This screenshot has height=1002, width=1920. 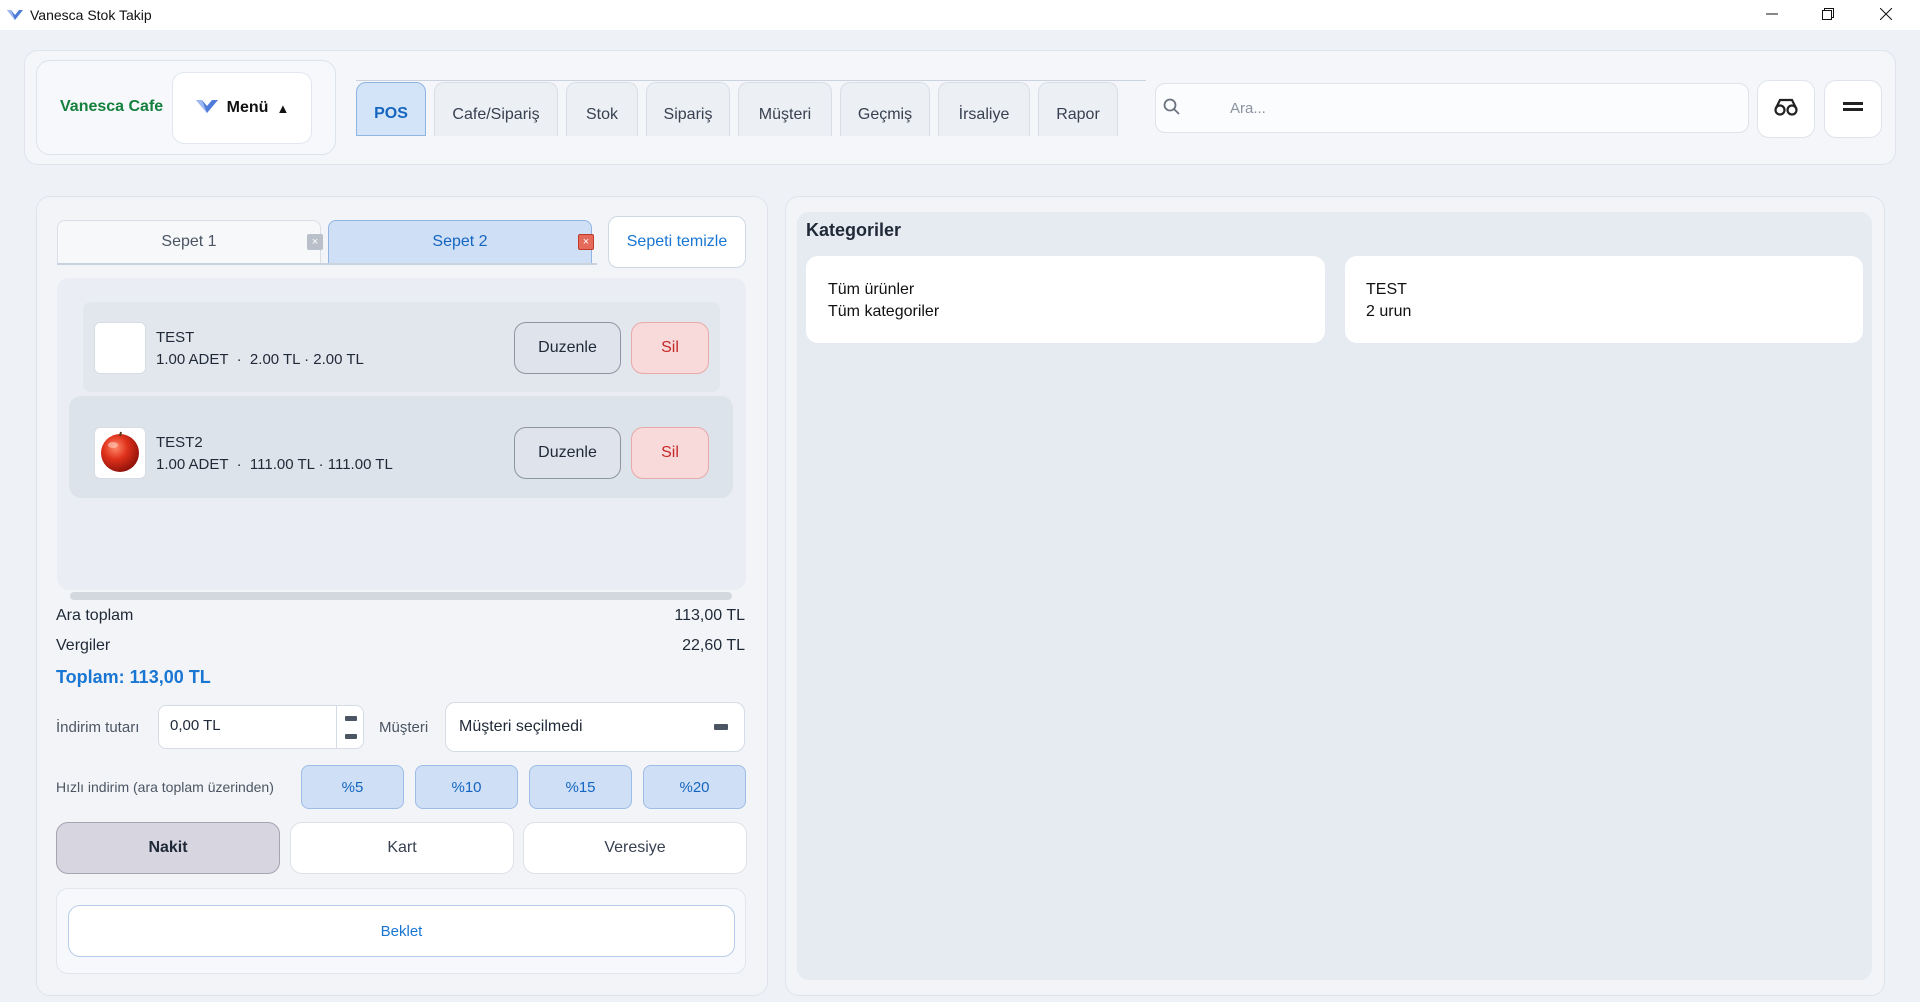 I want to click on menu-button: Menü ▲, so click(x=242, y=108).